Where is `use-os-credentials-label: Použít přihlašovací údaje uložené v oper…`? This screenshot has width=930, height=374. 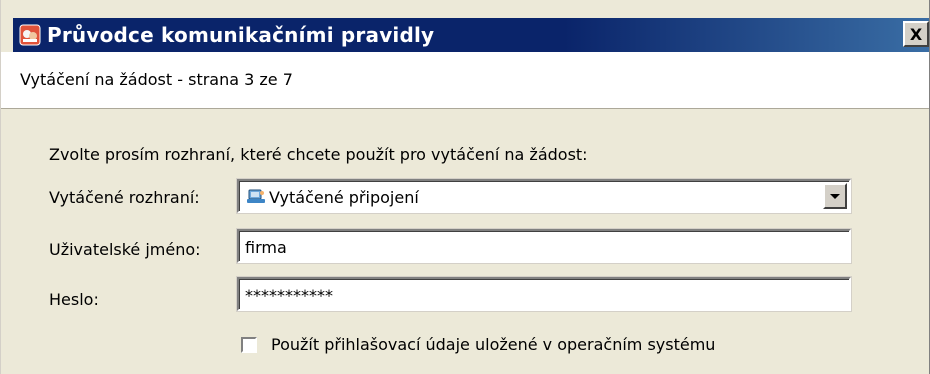 use-os-credentials-label: Použít přihlašovací údaje uložené v oper… is located at coordinates (493, 344).